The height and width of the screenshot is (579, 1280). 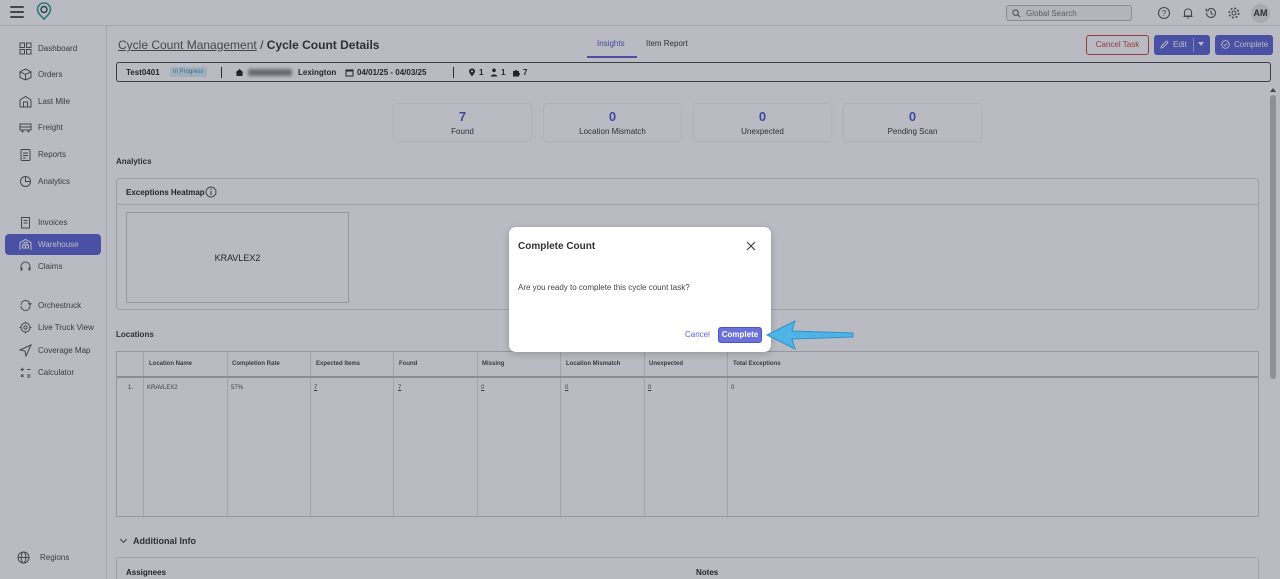 What do you see at coordinates (751, 246) in the screenshot?
I see `close-icon` at bounding box center [751, 246].